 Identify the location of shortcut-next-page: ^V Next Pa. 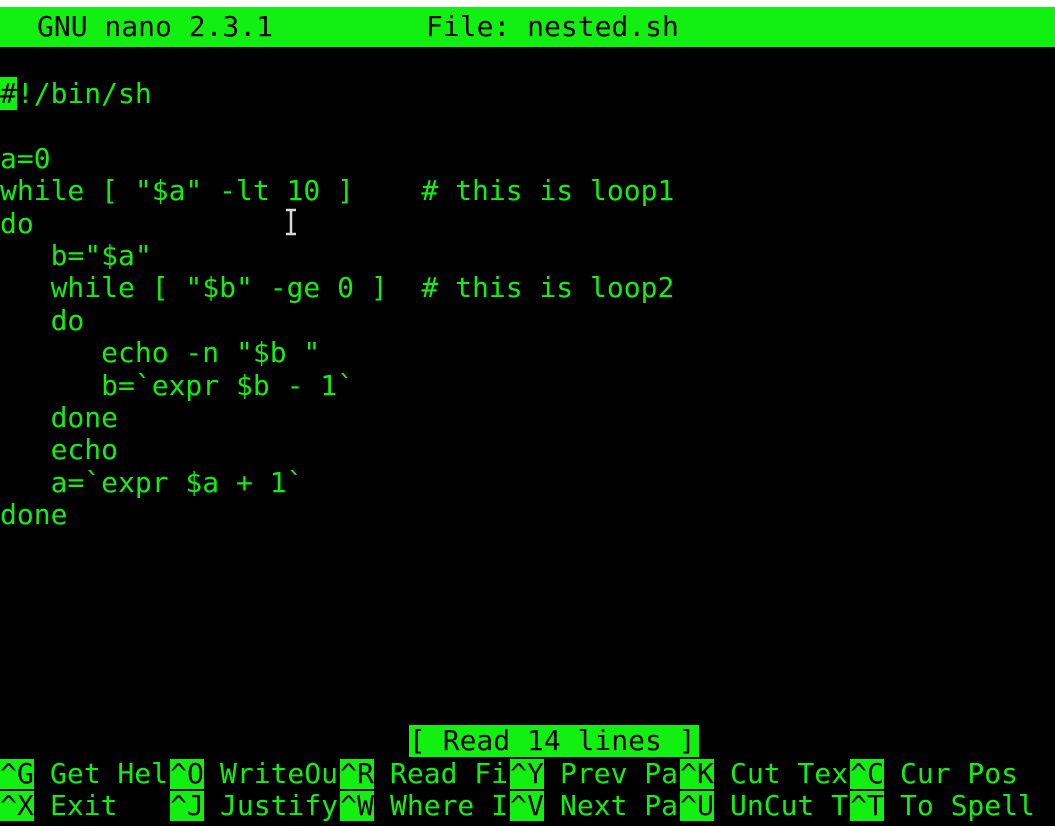
(594, 806).